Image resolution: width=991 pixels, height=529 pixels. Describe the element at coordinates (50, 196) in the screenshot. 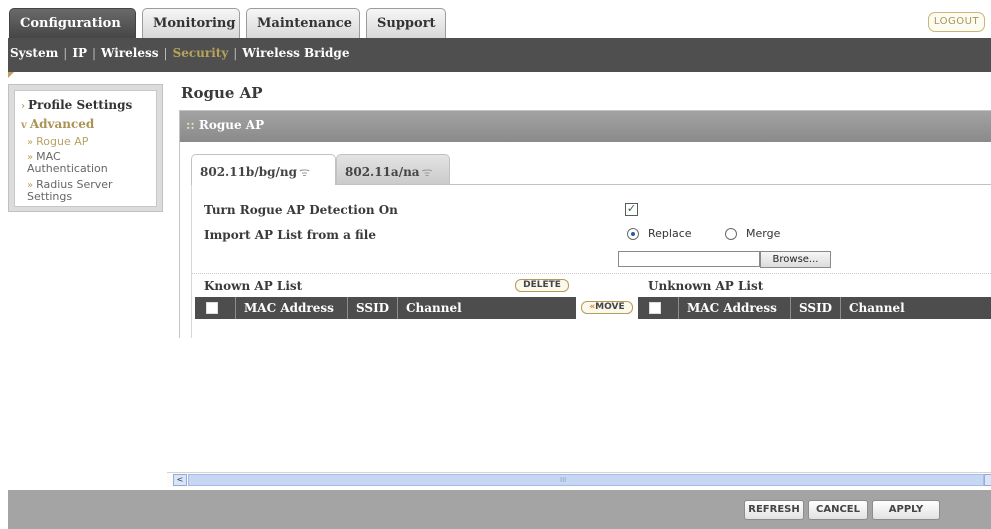

I see `sidebar-item-label: Settings` at that location.